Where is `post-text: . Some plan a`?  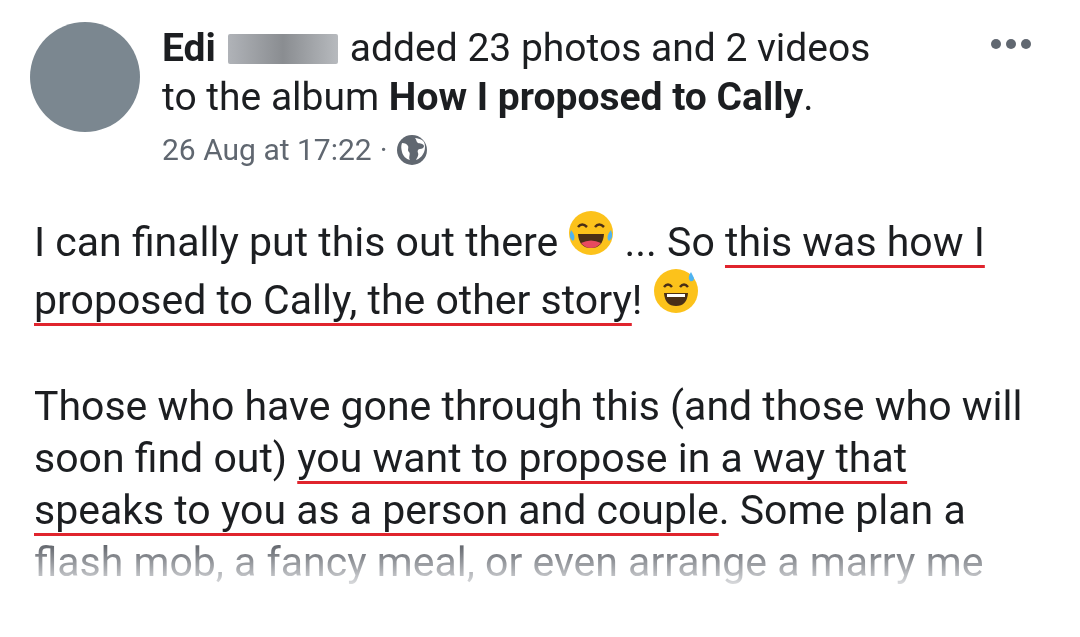
post-text: . Some plan a is located at coordinates (842, 510).